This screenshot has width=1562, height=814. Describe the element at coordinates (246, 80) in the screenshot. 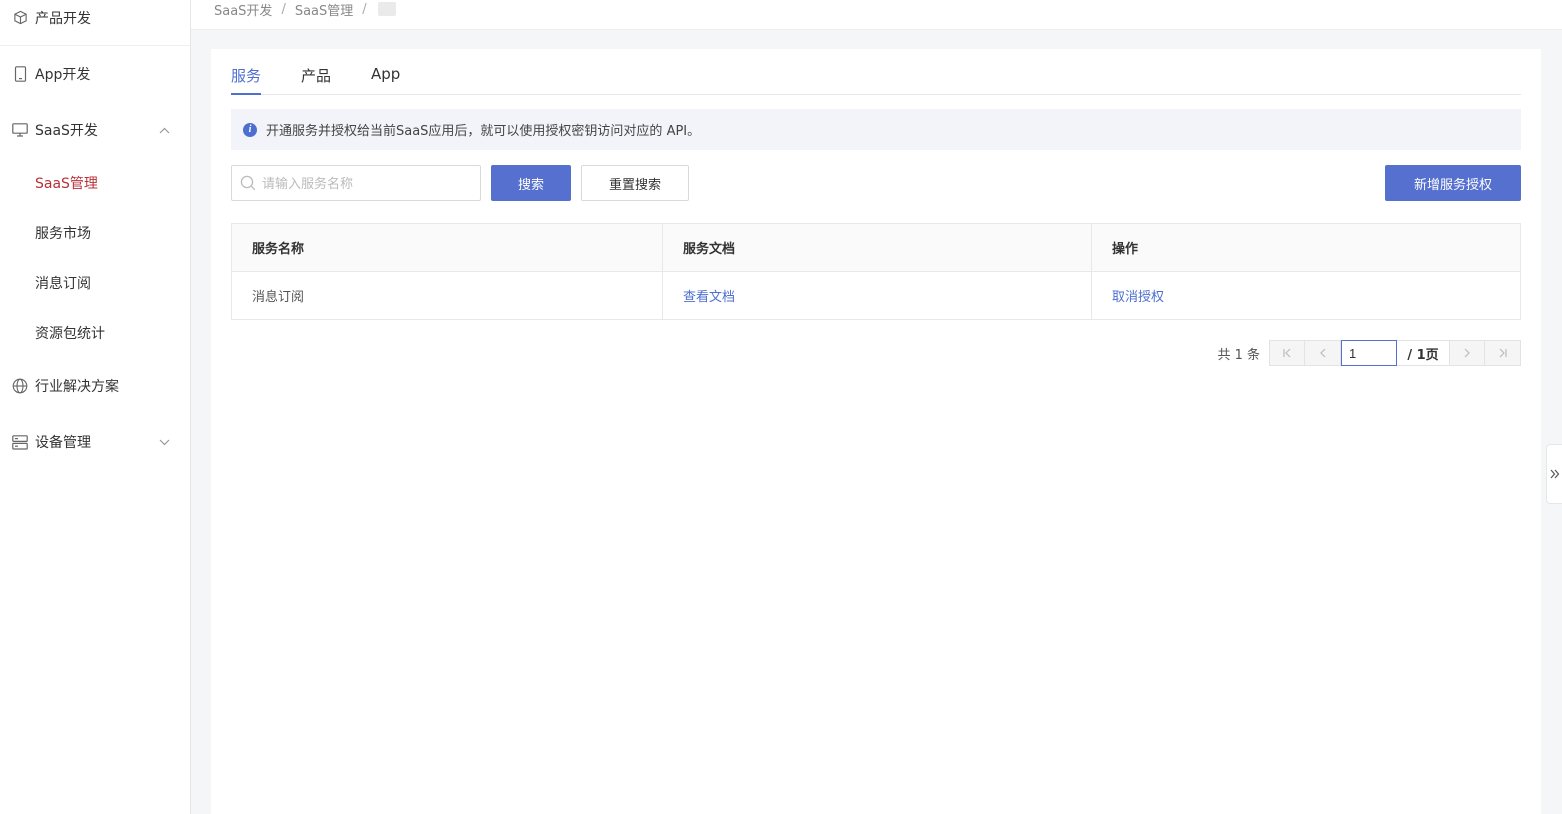

I see `tab-service: 服务` at that location.